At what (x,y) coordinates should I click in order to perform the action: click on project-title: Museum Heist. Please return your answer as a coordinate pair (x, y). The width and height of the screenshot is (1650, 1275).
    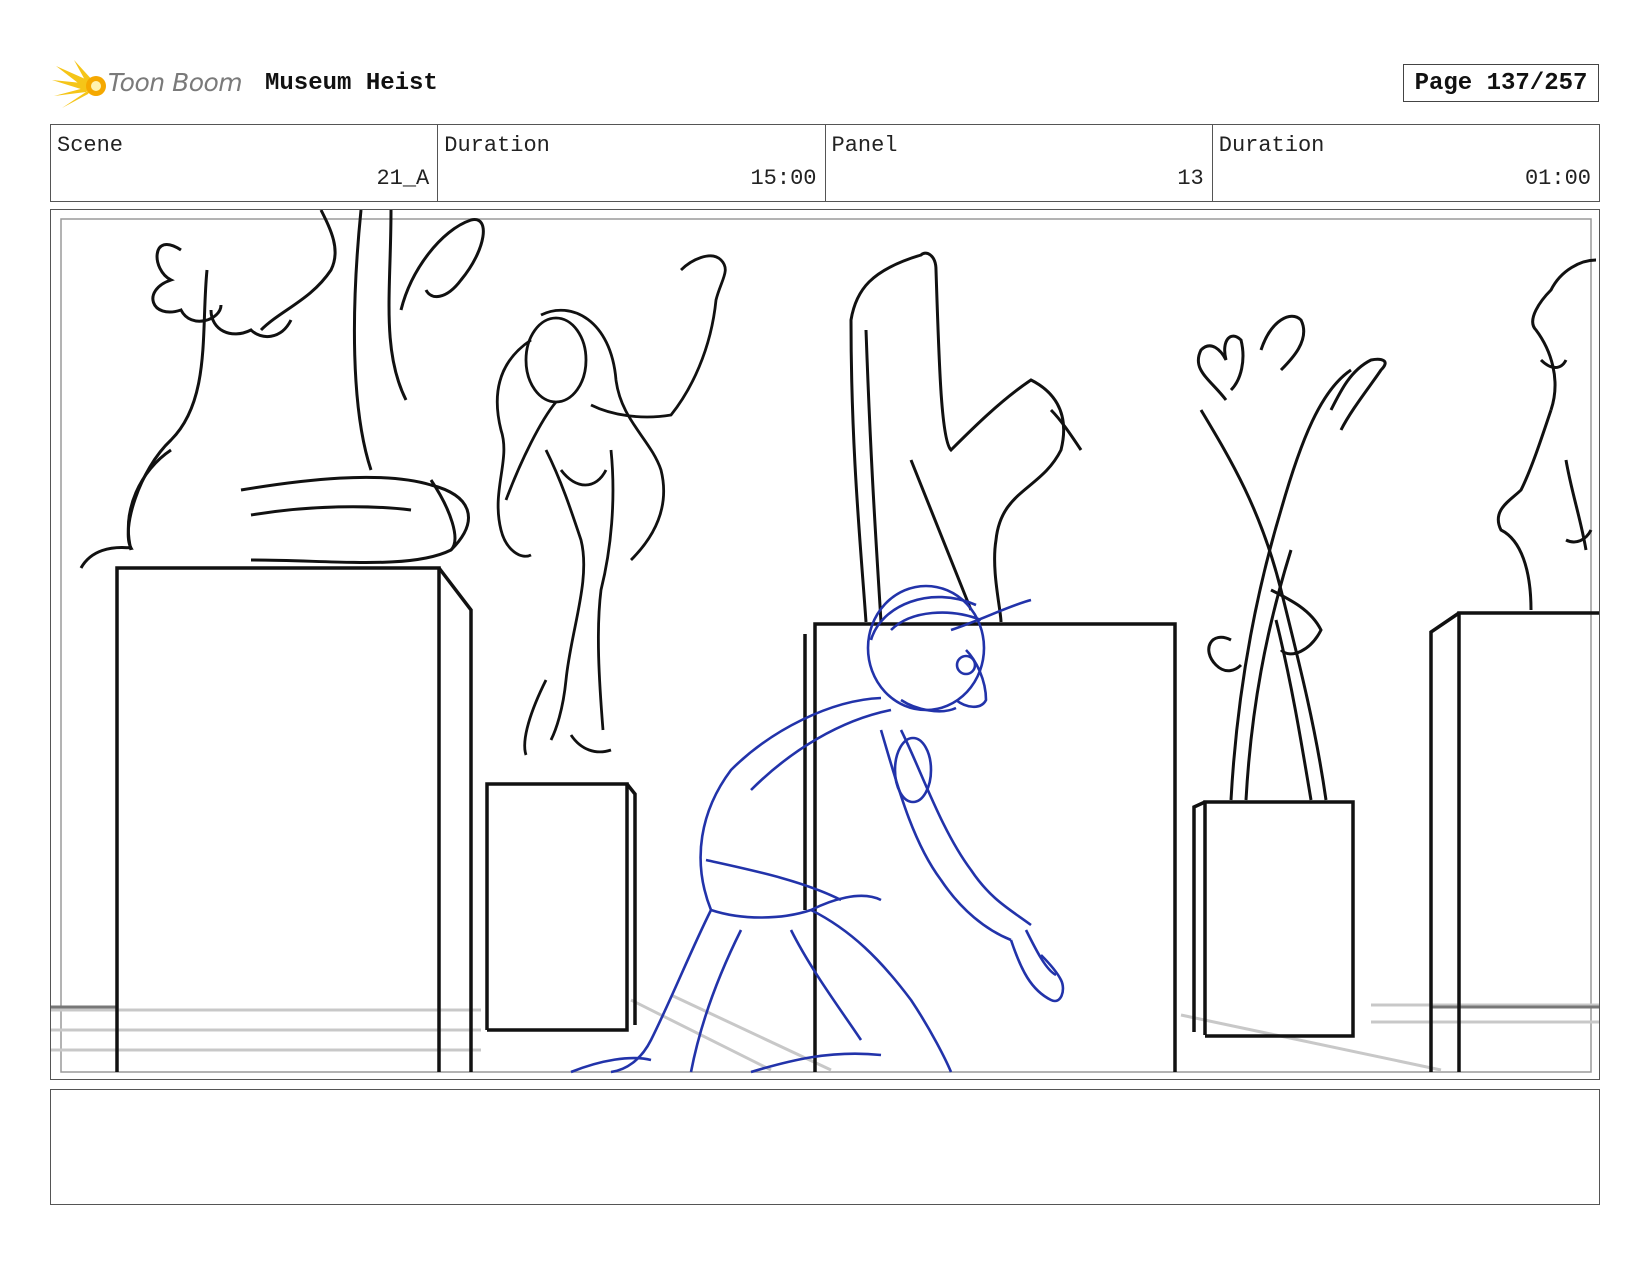
    Looking at the image, I should click on (351, 83).